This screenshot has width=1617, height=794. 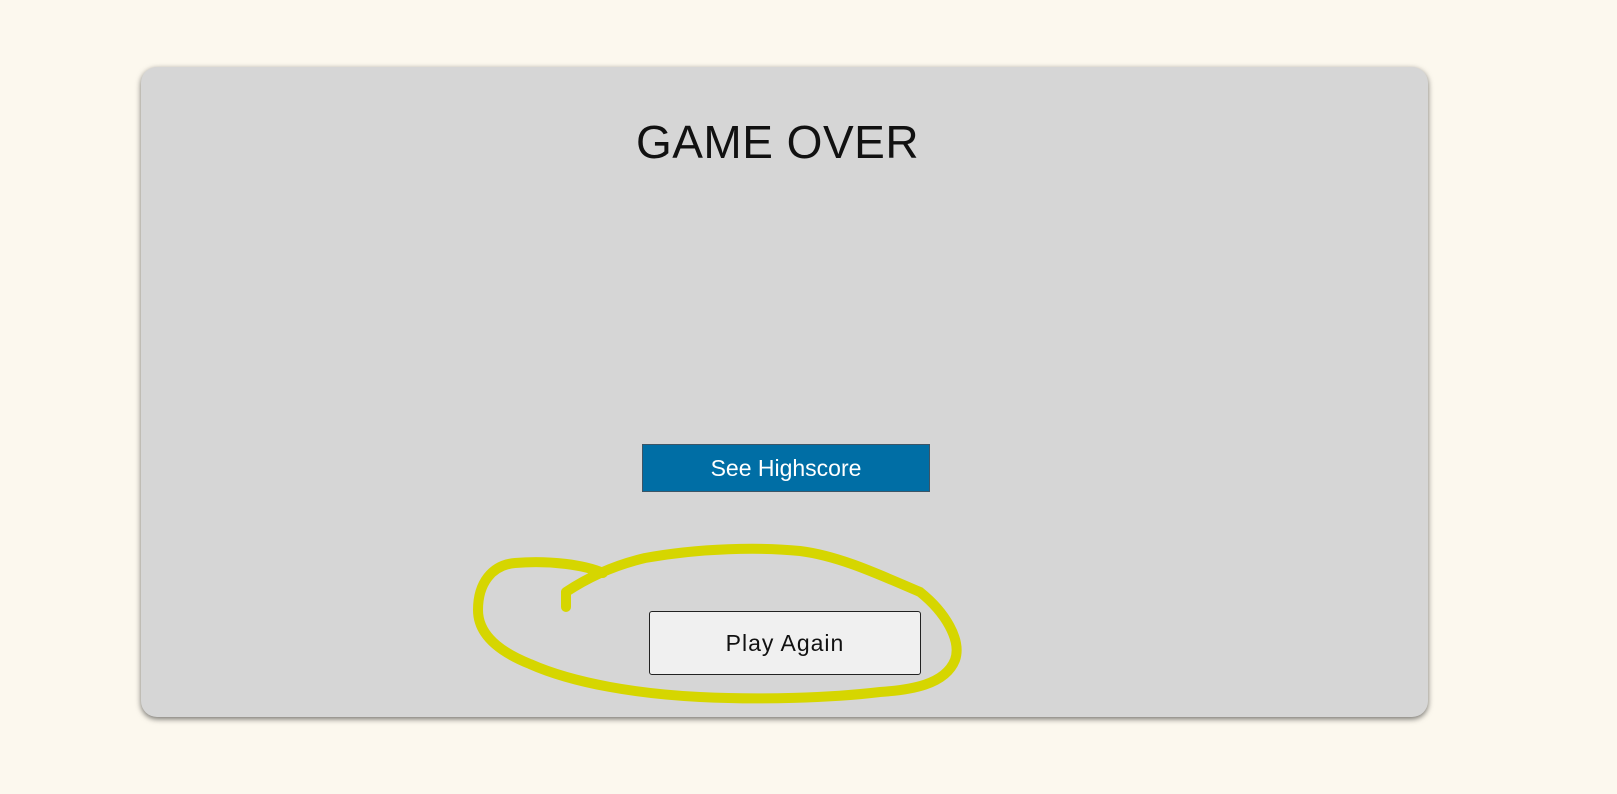 I want to click on see-highscore-button: See Highscore, so click(x=786, y=468).